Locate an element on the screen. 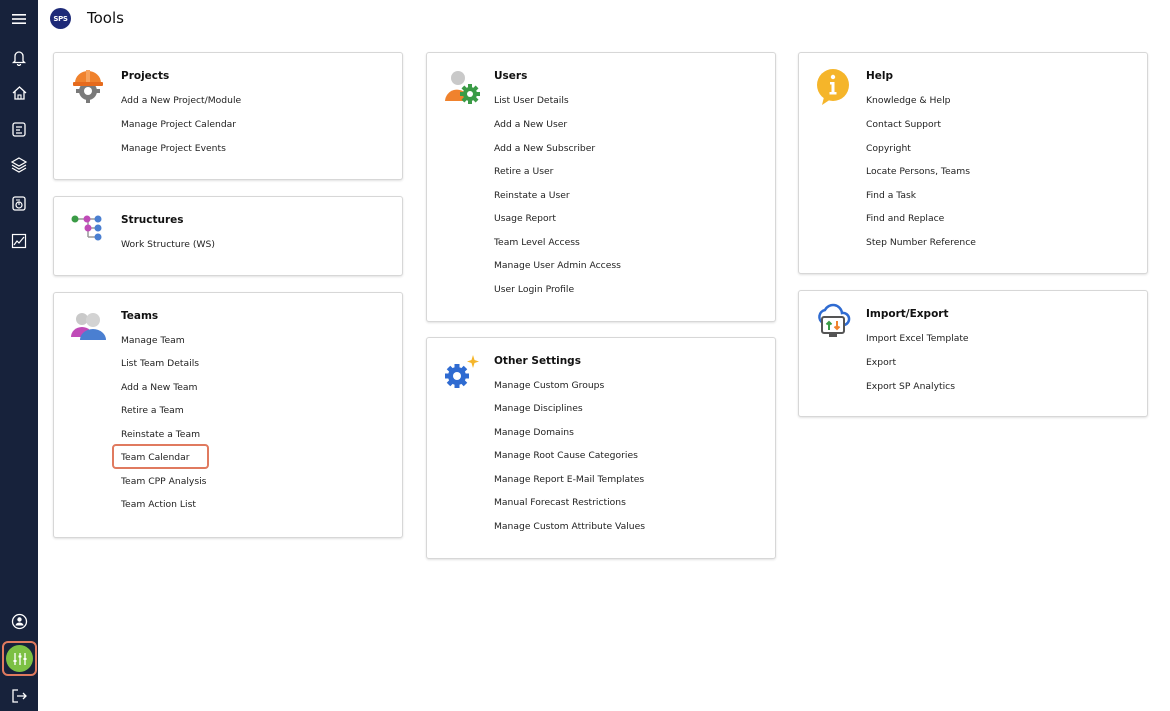 The width and height of the screenshot is (1170, 711). user-icon is located at coordinates (19, 621).